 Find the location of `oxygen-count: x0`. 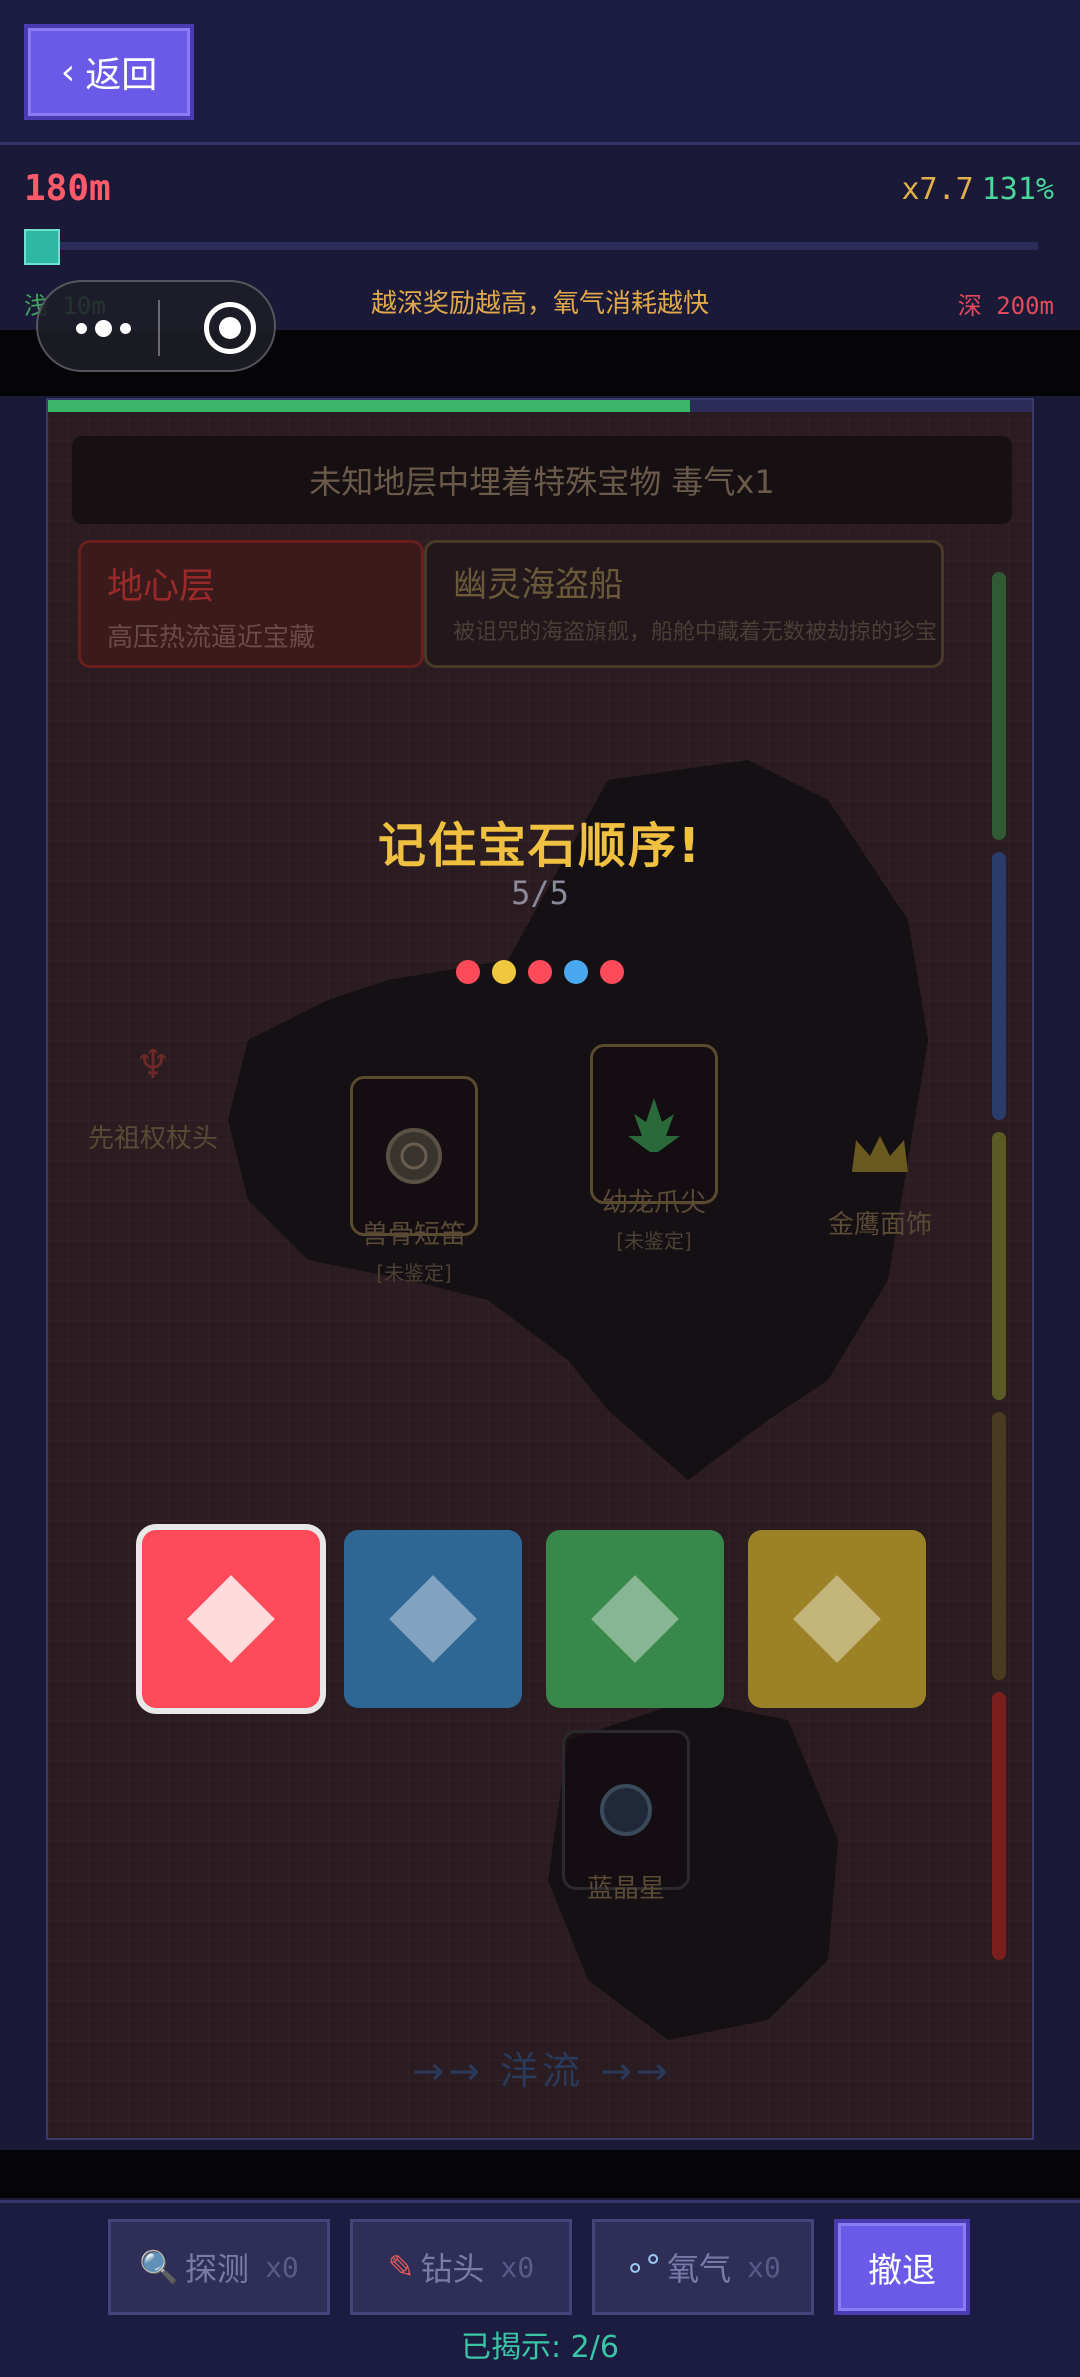

oxygen-count: x0 is located at coordinates (764, 2267).